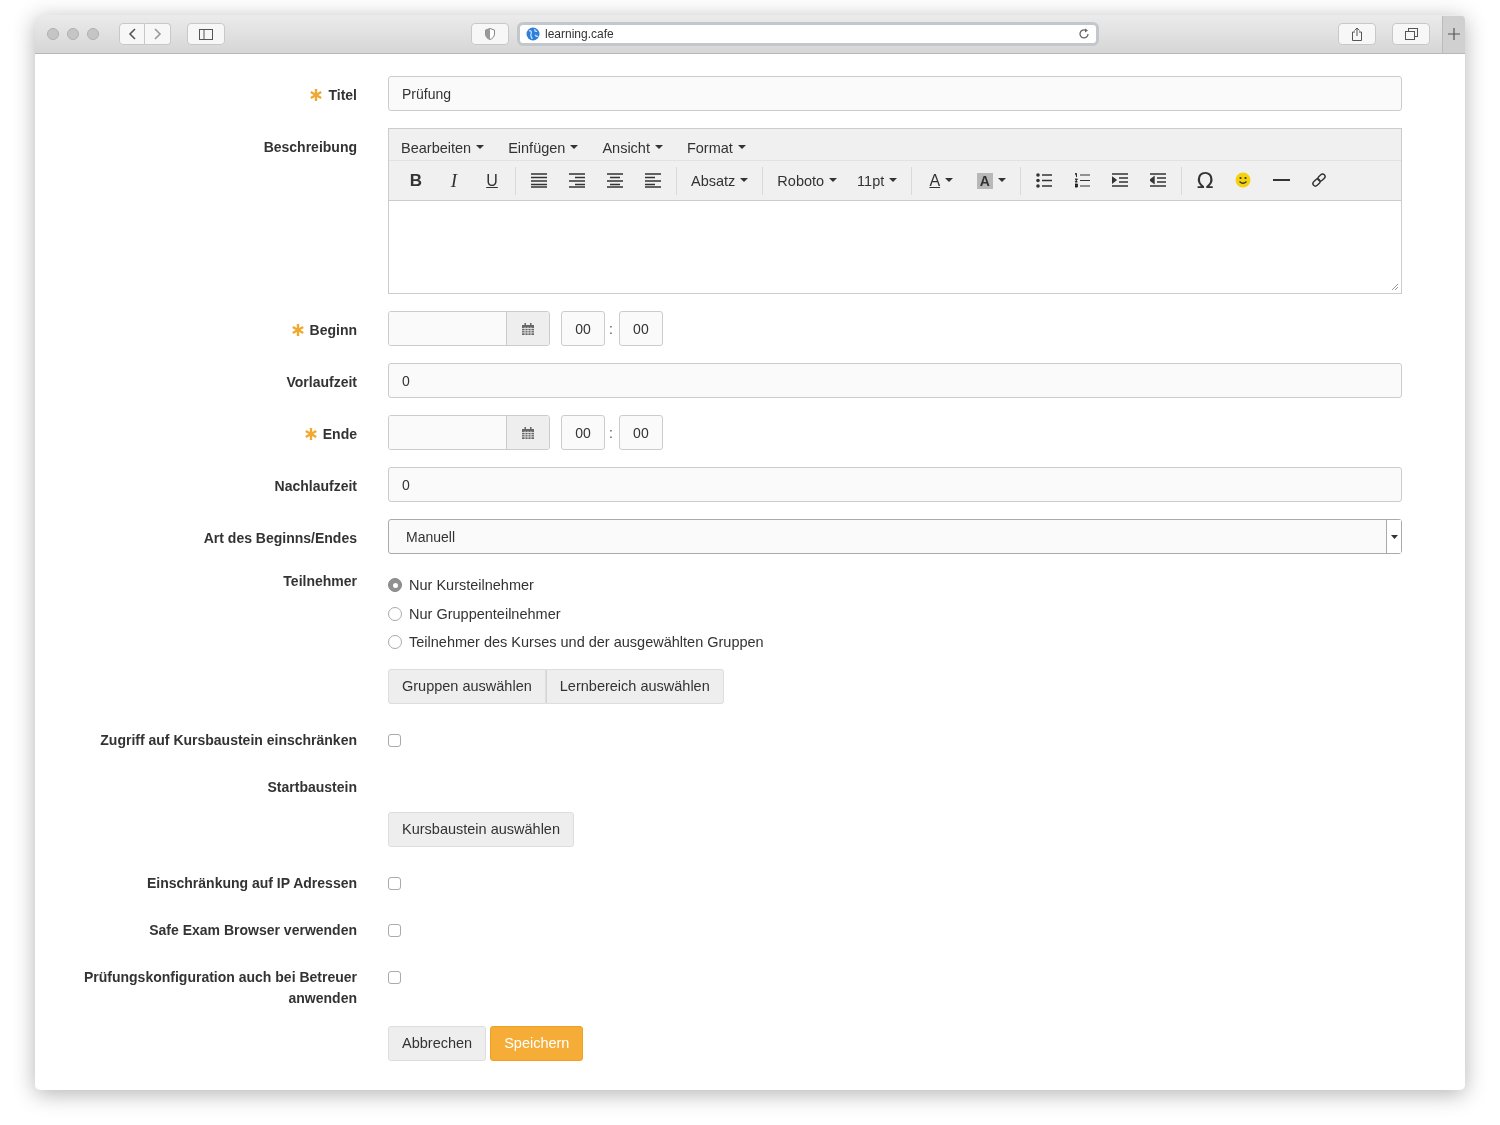 This screenshot has width=1500, height=1125. I want to click on toolbar-dropdown: Absatz, so click(720, 180).